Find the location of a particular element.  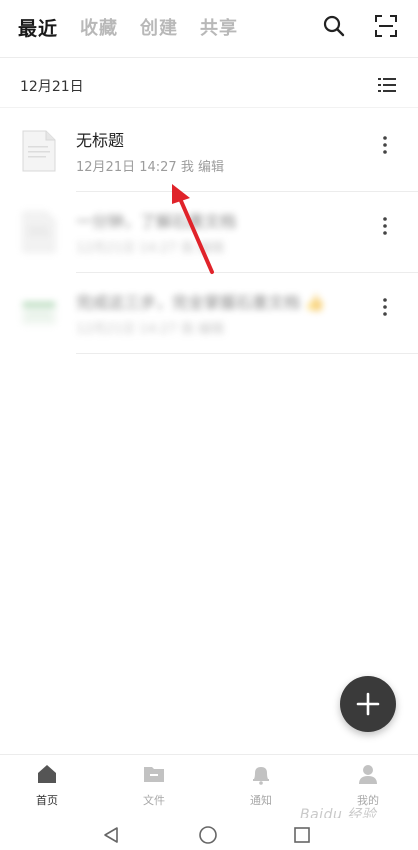

recents-icon is located at coordinates (302, 835).